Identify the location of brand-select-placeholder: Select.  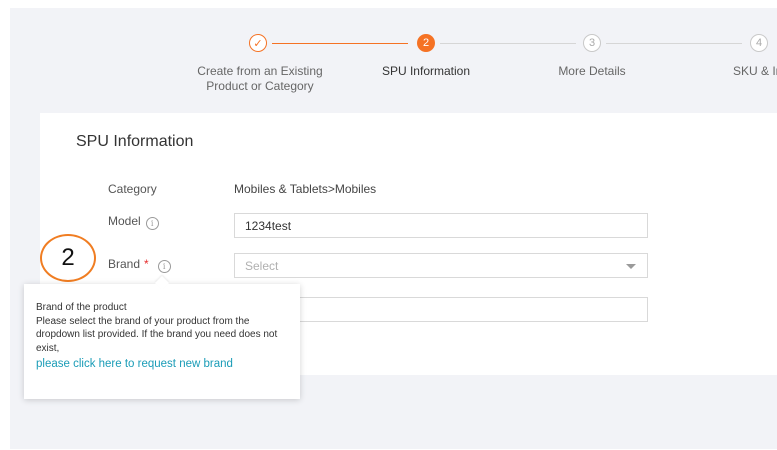
(262, 265).